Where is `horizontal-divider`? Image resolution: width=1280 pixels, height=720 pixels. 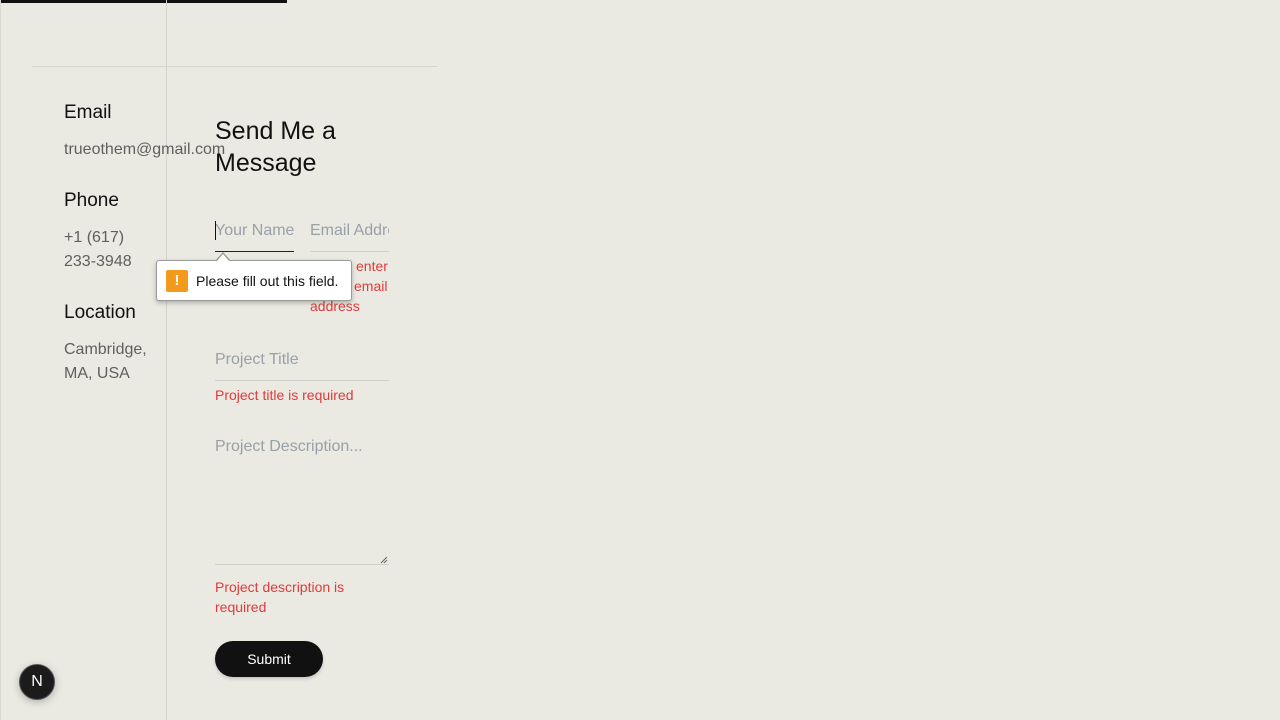
horizontal-divider is located at coordinates (234, 66).